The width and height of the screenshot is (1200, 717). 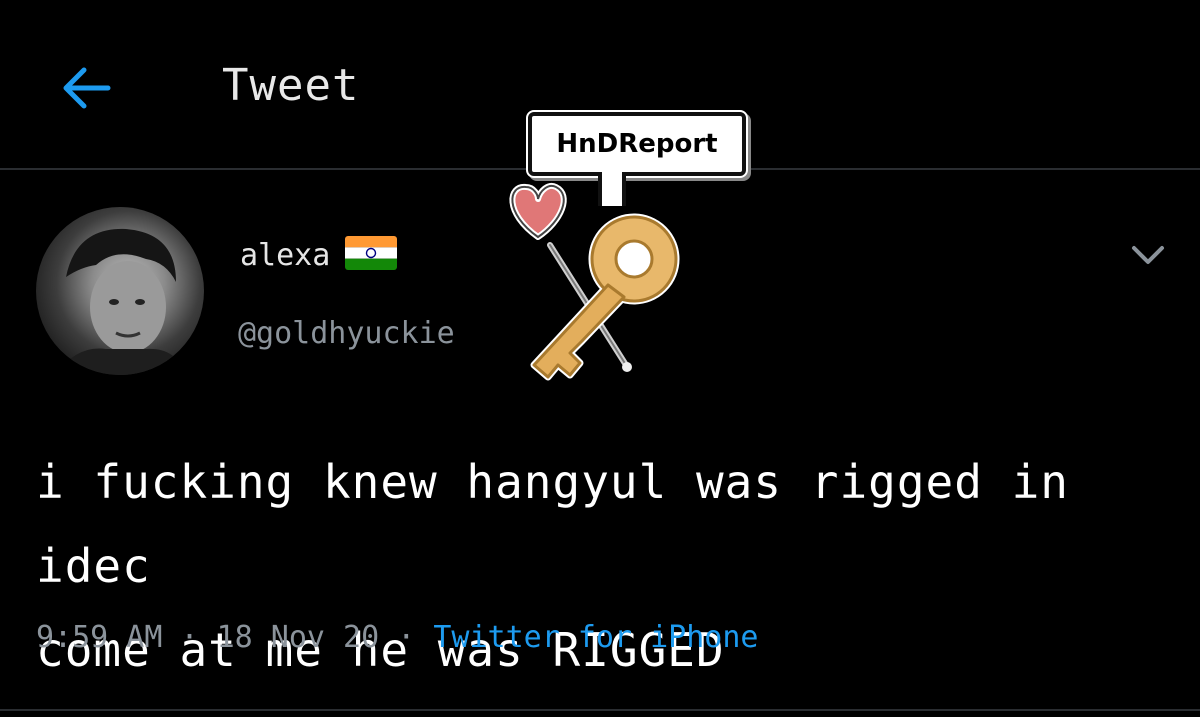 I want to click on india-flag-icon, so click(x=371, y=253).